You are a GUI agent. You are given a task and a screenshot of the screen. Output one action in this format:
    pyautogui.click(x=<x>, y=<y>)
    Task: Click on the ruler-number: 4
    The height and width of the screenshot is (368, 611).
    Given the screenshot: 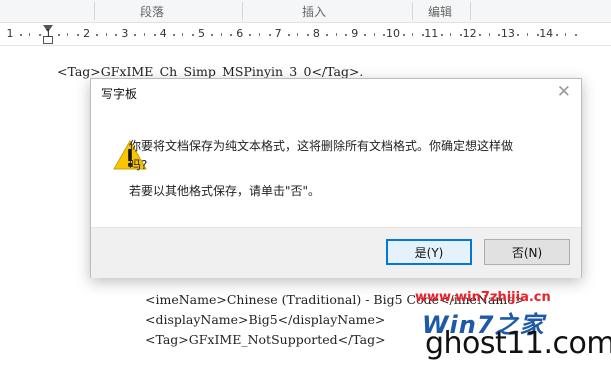 What is the action you would take?
    pyautogui.click(x=163, y=33)
    